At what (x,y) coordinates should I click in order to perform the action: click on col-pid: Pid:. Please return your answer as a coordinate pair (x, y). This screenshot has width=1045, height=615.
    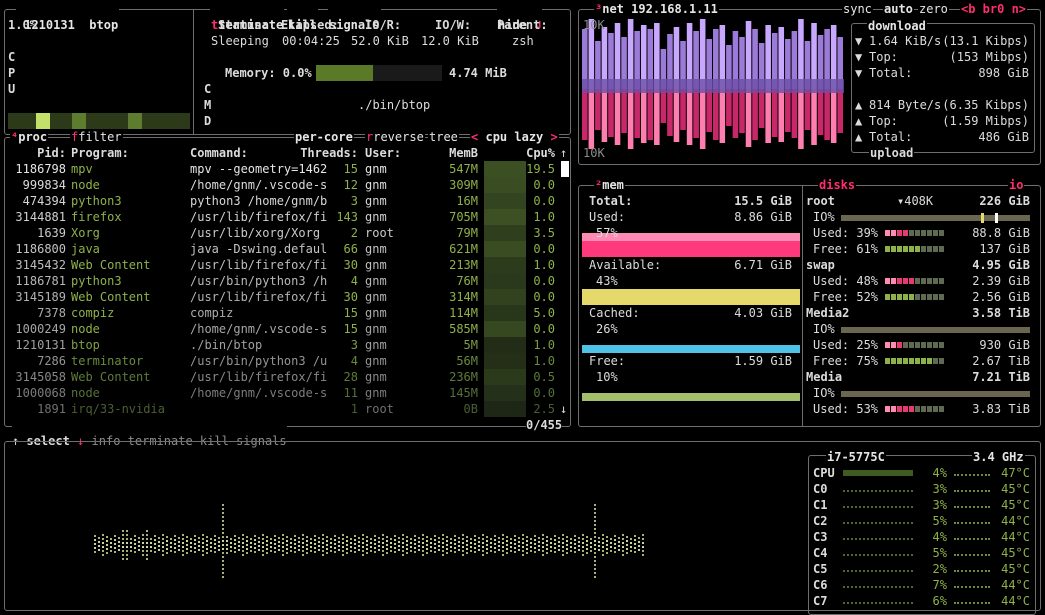
    Looking at the image, I should click on (37, 153).